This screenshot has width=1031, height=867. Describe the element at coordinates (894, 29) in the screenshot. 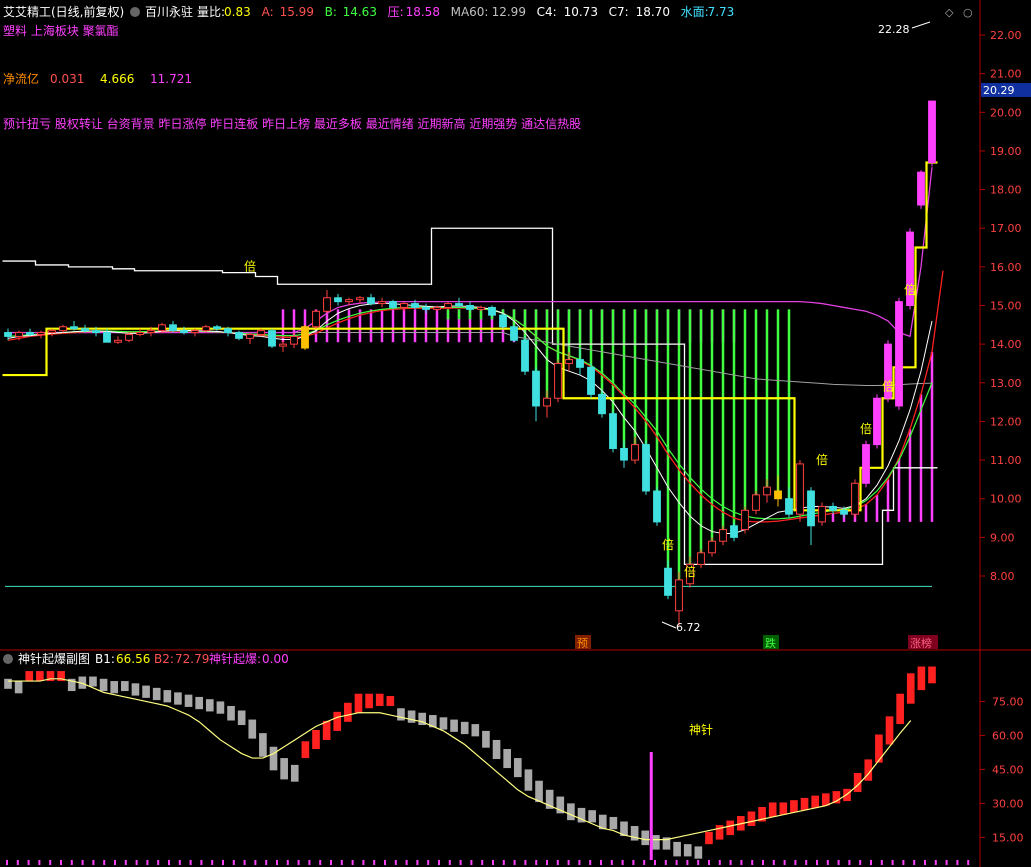

I see `high-price-label: 22.28` at that location.